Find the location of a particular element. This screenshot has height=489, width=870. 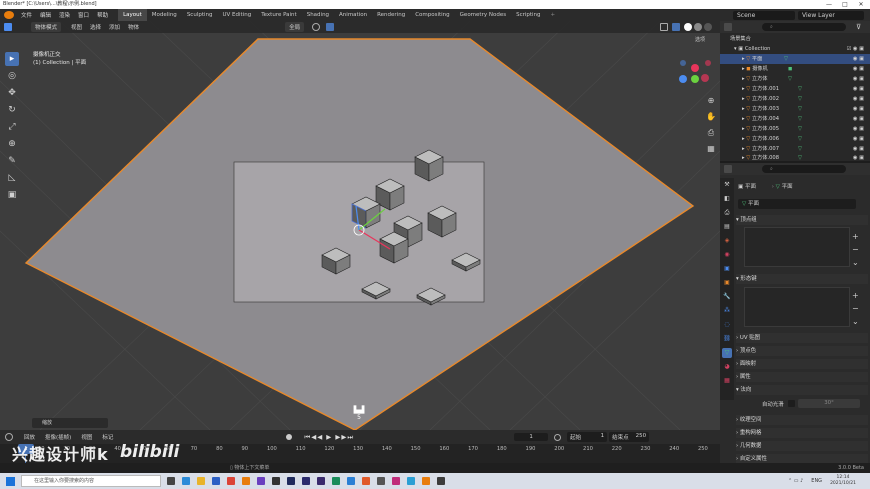

cursor-tool-icon: ◎ is located at coordinates (12, 76).